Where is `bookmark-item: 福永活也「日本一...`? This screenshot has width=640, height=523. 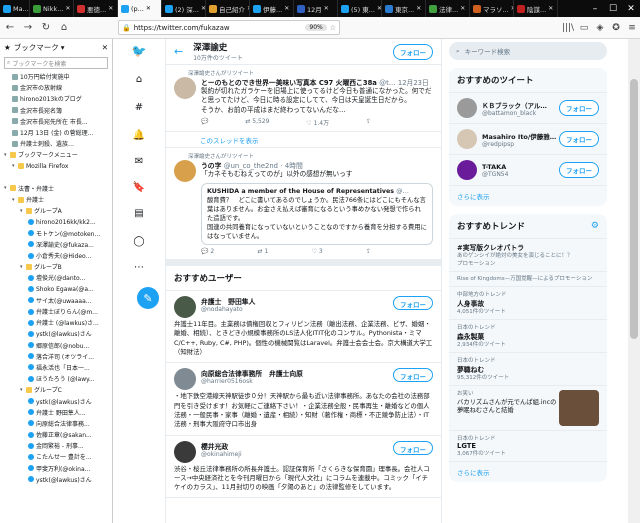
bookmark-item: 福永活也「日本一... is located at coordinates (56, 367).